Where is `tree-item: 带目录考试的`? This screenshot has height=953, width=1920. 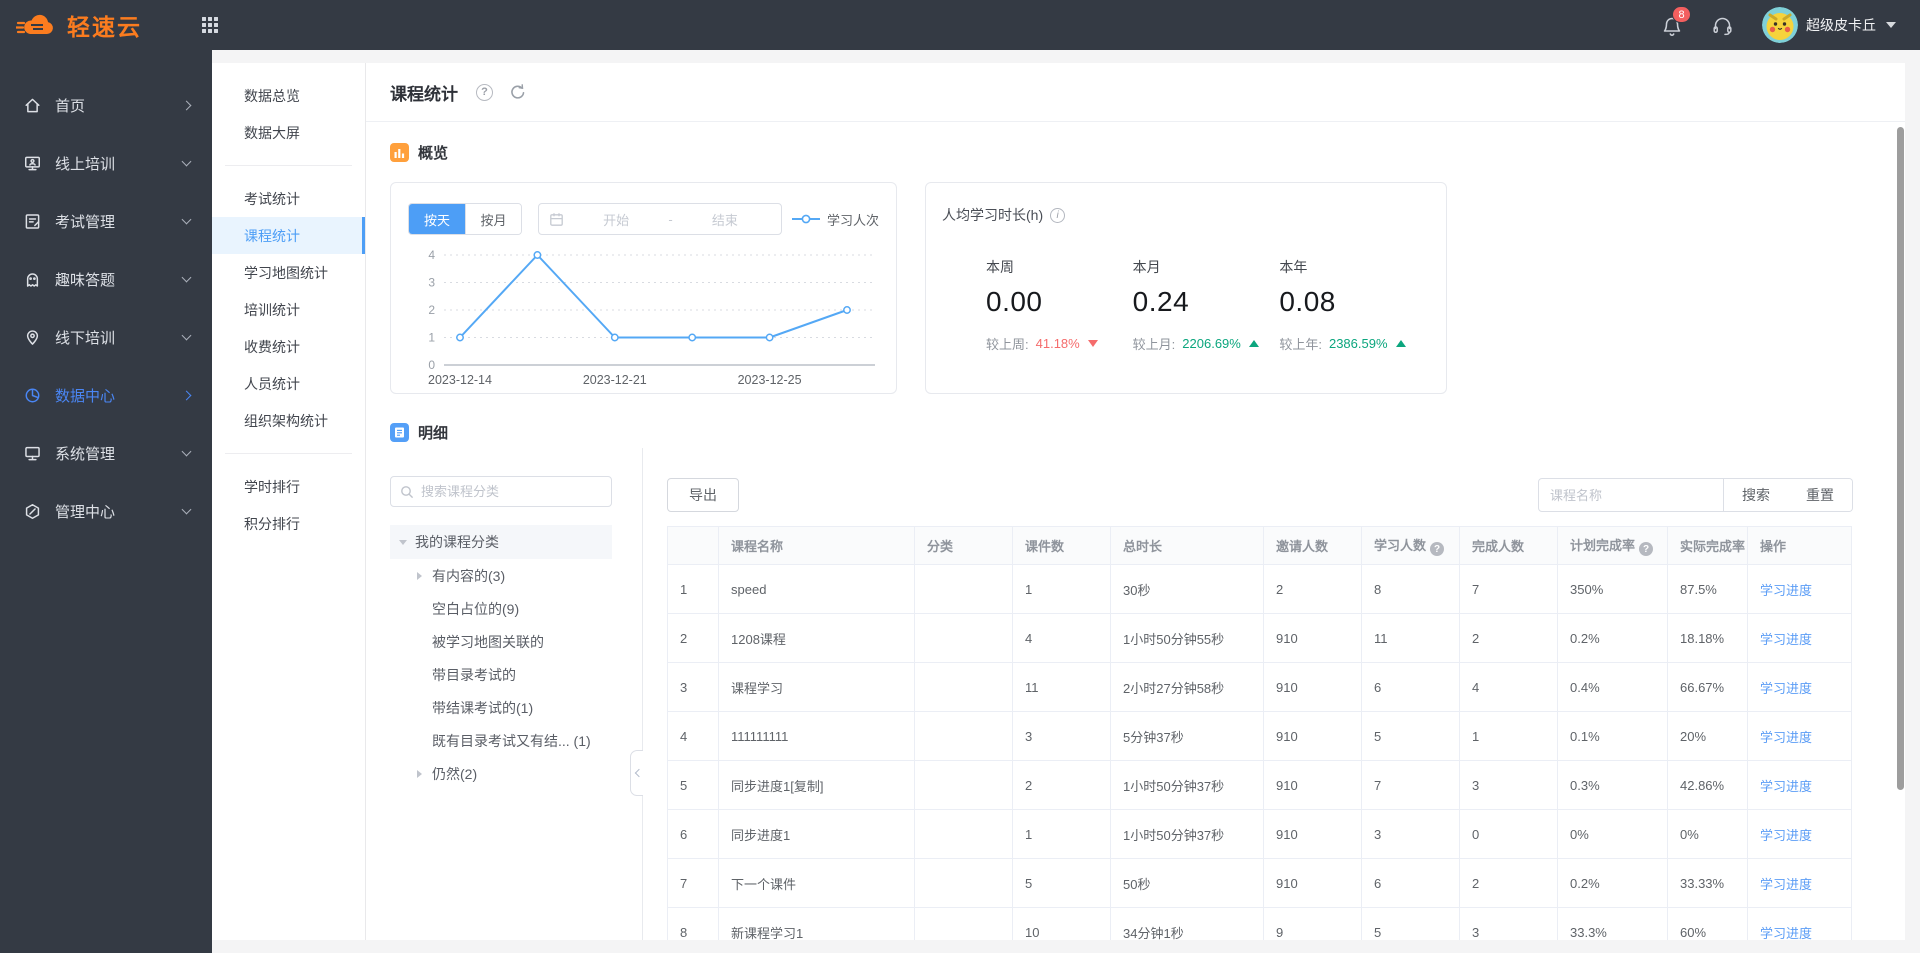
tree-item: 带目录考试的 is located at coordinates (501, 674).